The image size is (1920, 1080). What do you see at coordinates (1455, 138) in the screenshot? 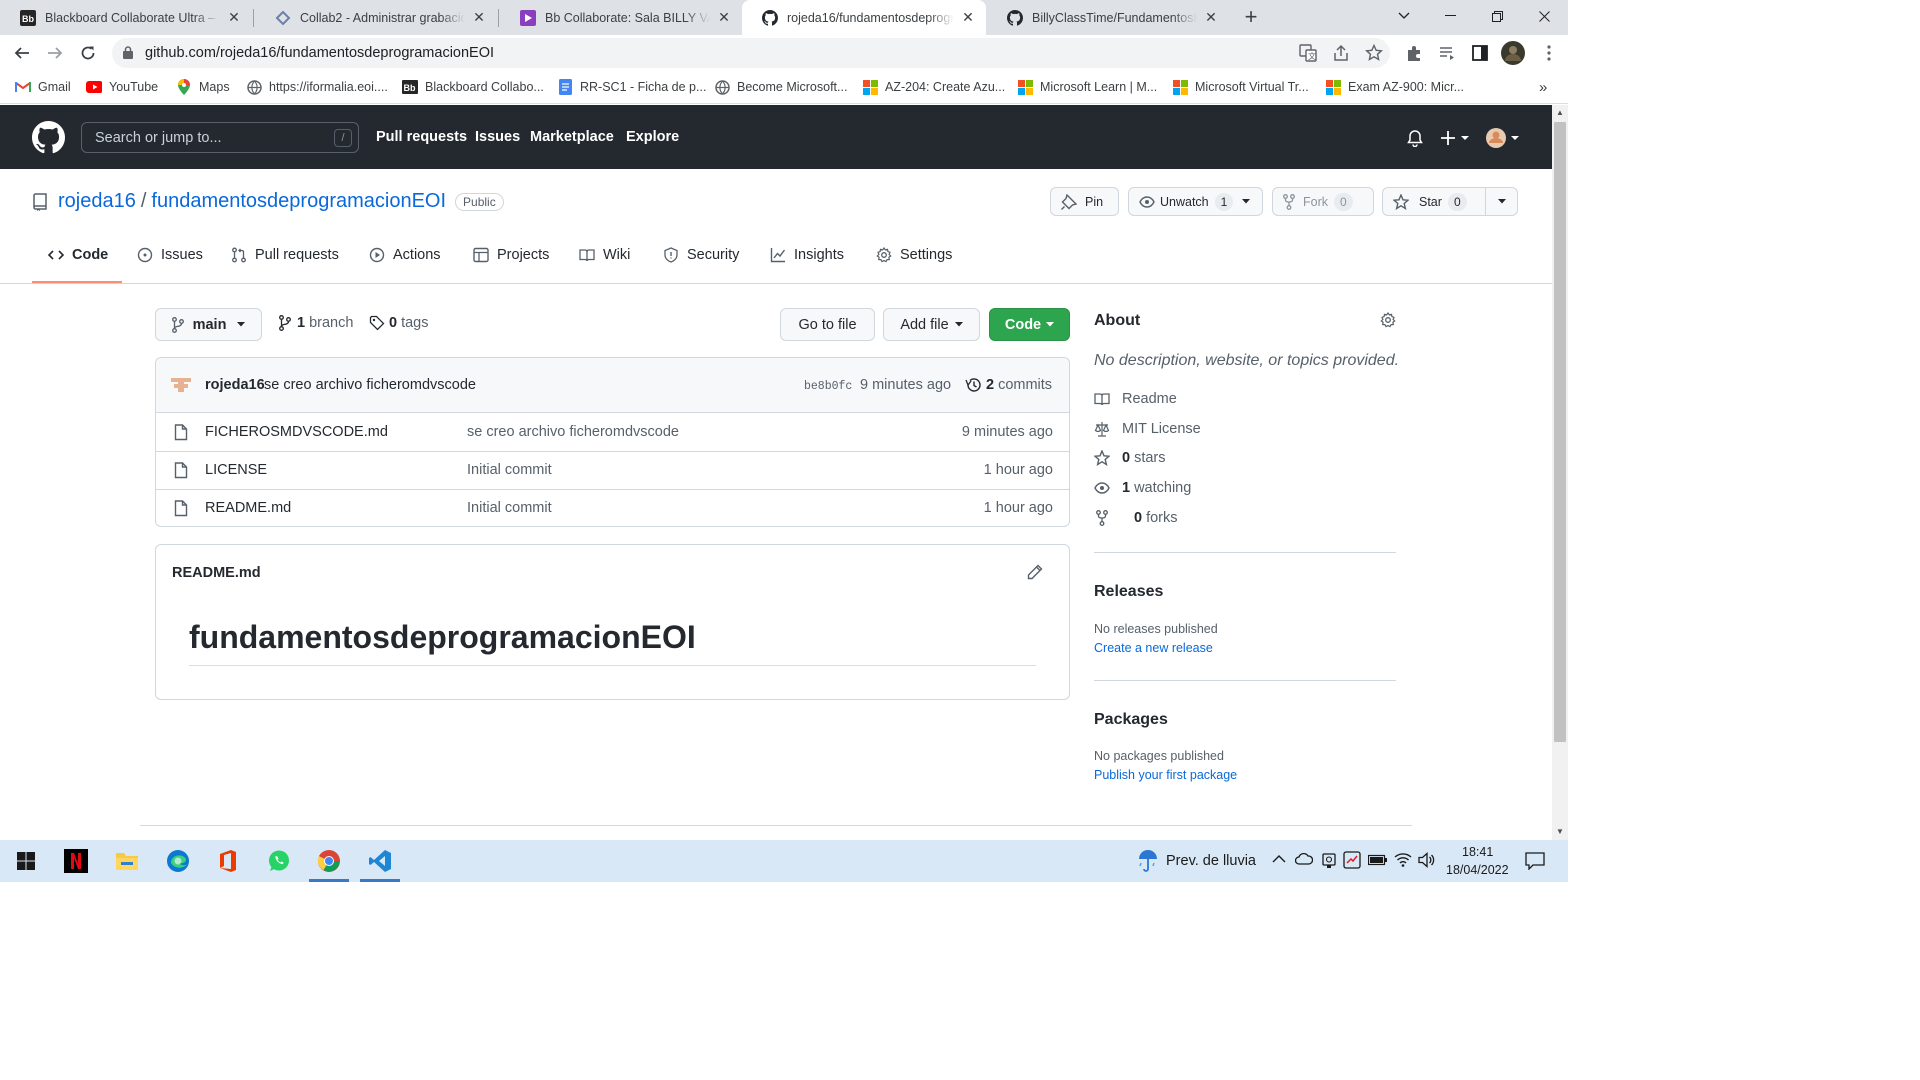
I see `create-new-plus-icon` at bounding box center [1455, 138].